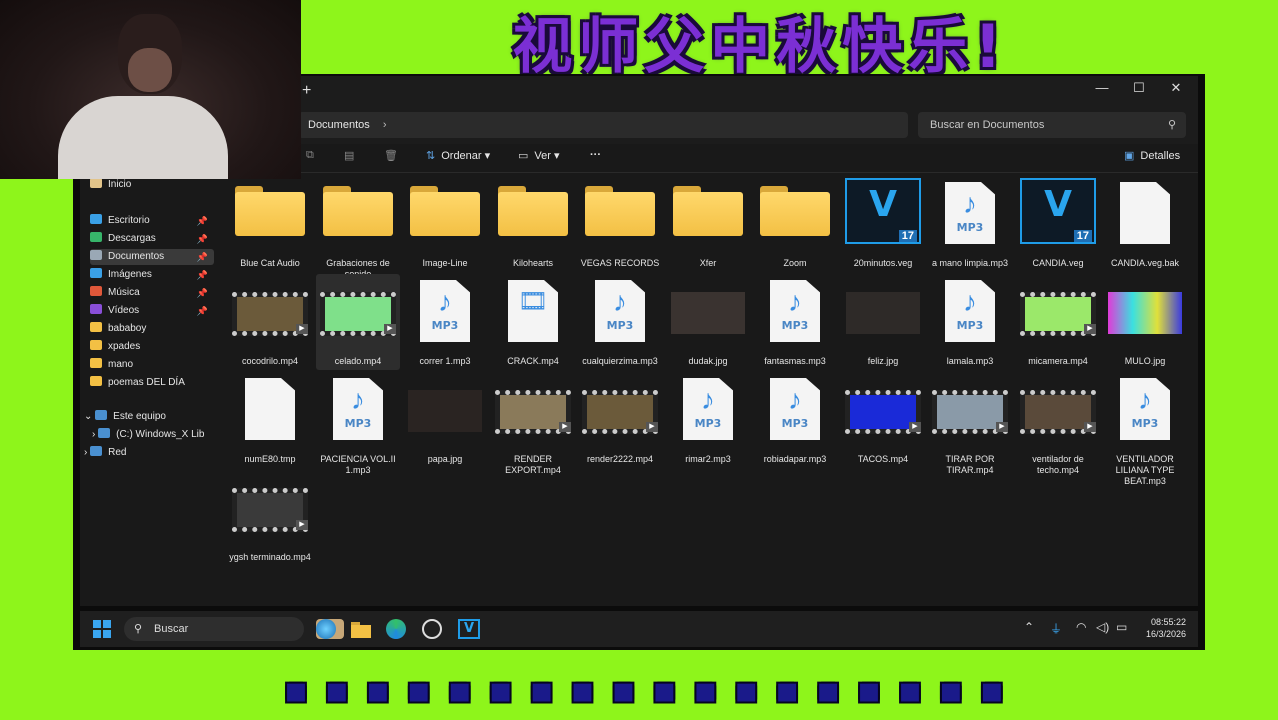  Describe the element at coordinates (270, 459) in the screenshot. I see `file-name: numE80.tmp` at that location.